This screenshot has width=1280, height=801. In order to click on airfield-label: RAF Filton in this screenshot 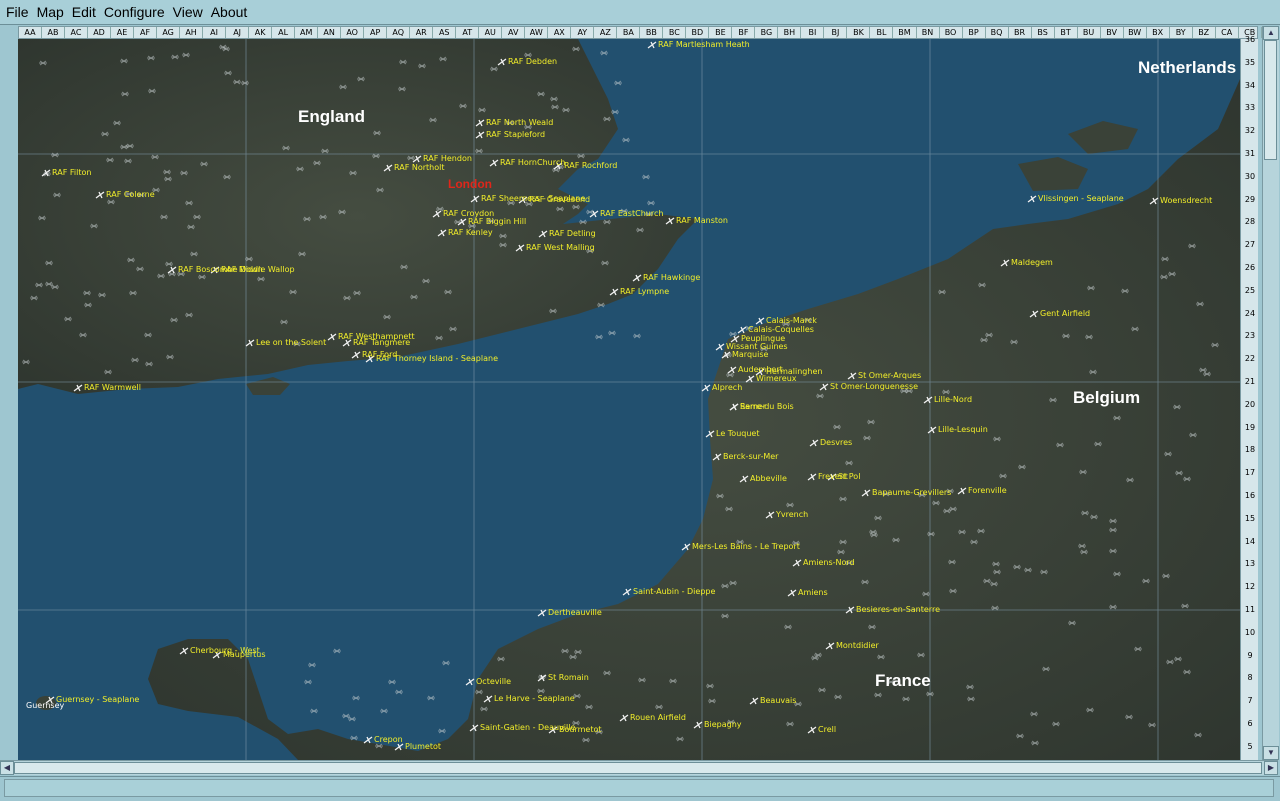, I will do `click(71, 172)`.